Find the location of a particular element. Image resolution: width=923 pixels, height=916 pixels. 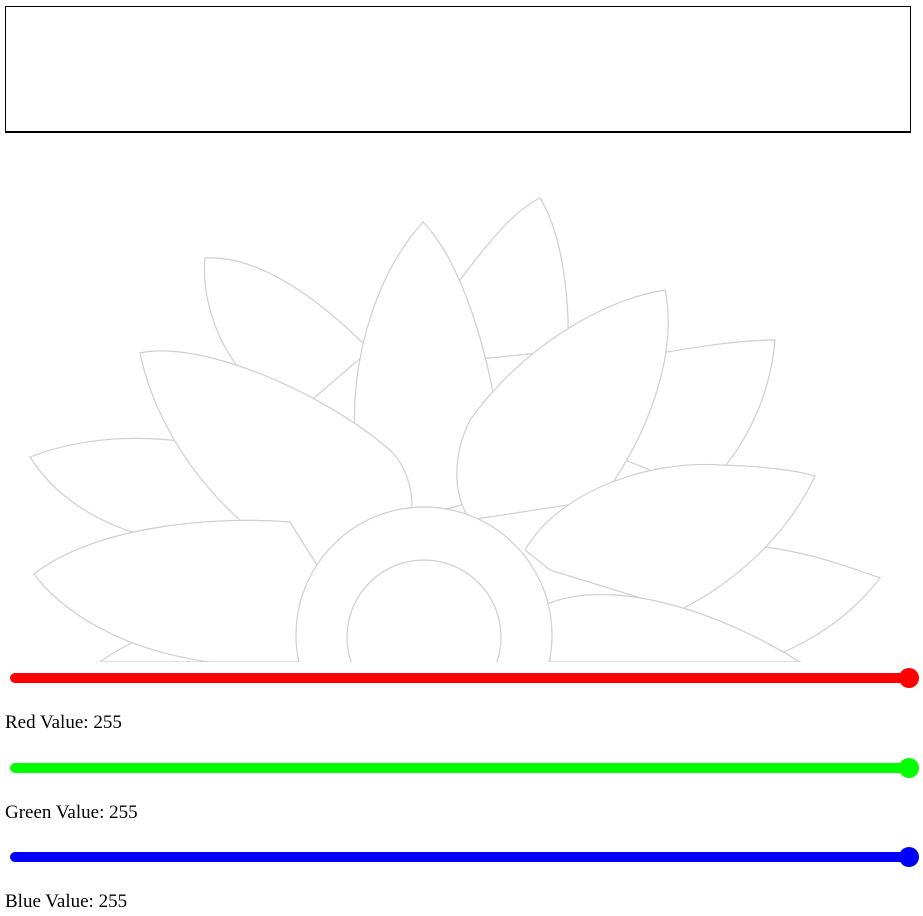

blue-slider is located at coordinates (462, 857).